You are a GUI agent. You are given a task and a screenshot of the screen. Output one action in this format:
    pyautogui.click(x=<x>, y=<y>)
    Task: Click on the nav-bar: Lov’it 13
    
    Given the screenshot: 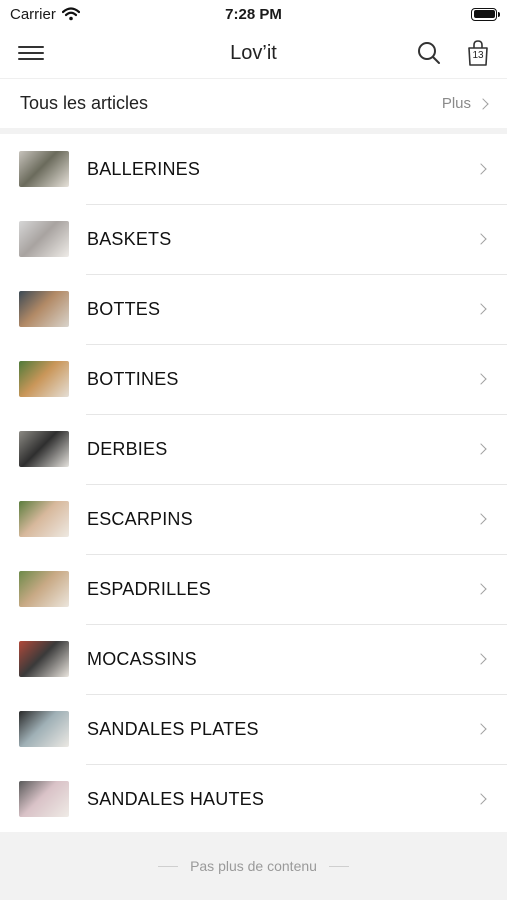 What is the action you would take?
    pyautogui.click(x=253, y=53)
    